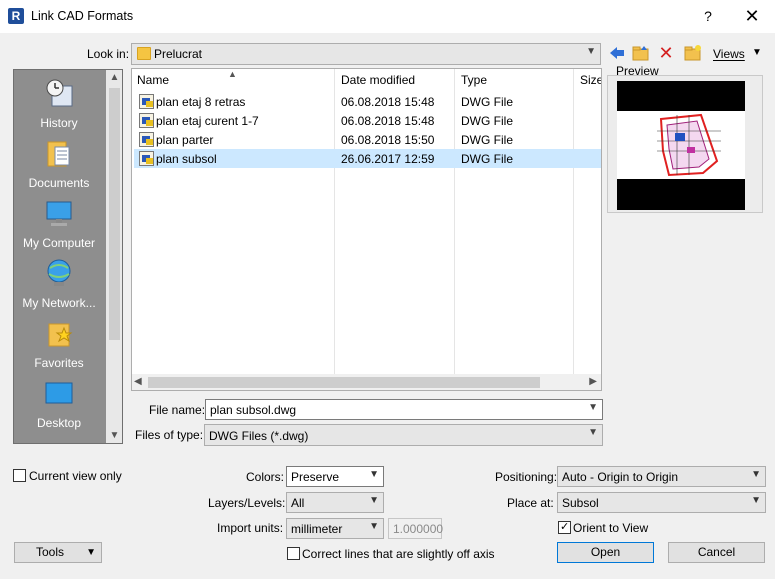 The height and width of the screenshot is (579, 775). What do you see at coordinates (186, 159) in the screenshot?
I see `file-name: plan subsol` at bounding box center [186, 159].